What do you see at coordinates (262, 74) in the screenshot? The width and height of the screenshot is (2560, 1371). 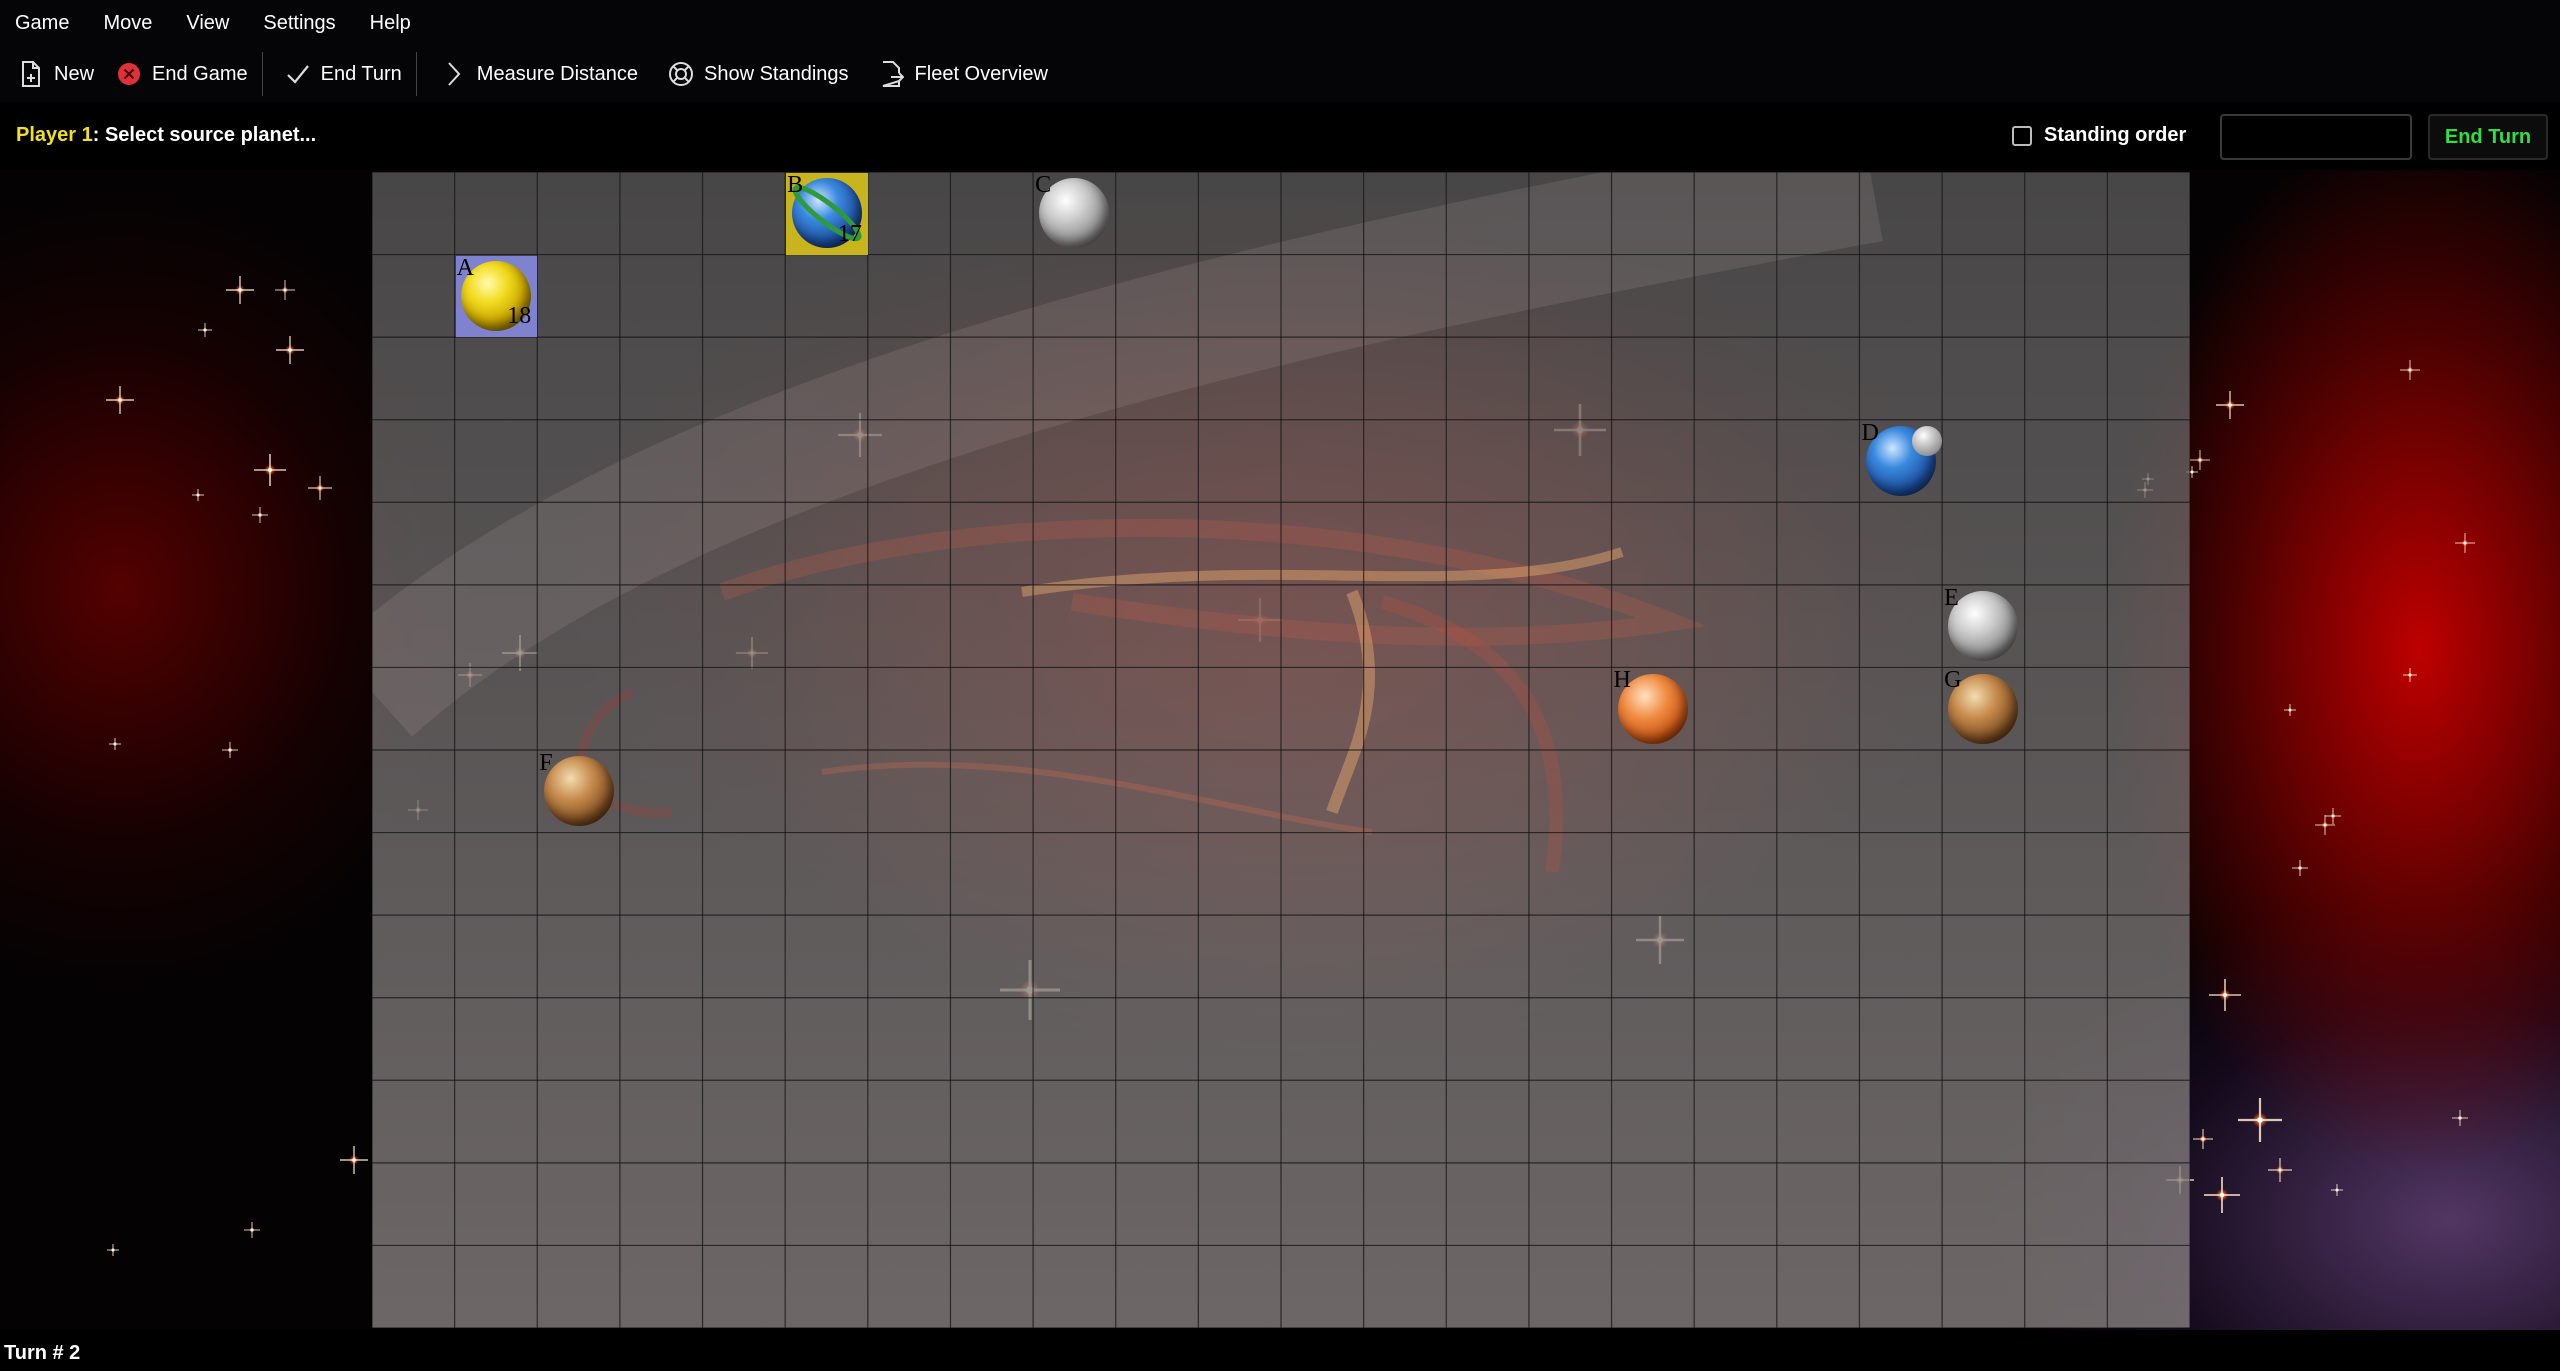 I see `toolbar-divider` at bounding box center [262, 74].